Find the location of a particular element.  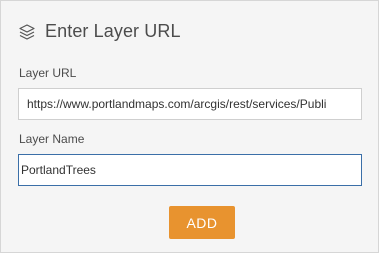

layer-name-input is located at coordinates (190, 170).